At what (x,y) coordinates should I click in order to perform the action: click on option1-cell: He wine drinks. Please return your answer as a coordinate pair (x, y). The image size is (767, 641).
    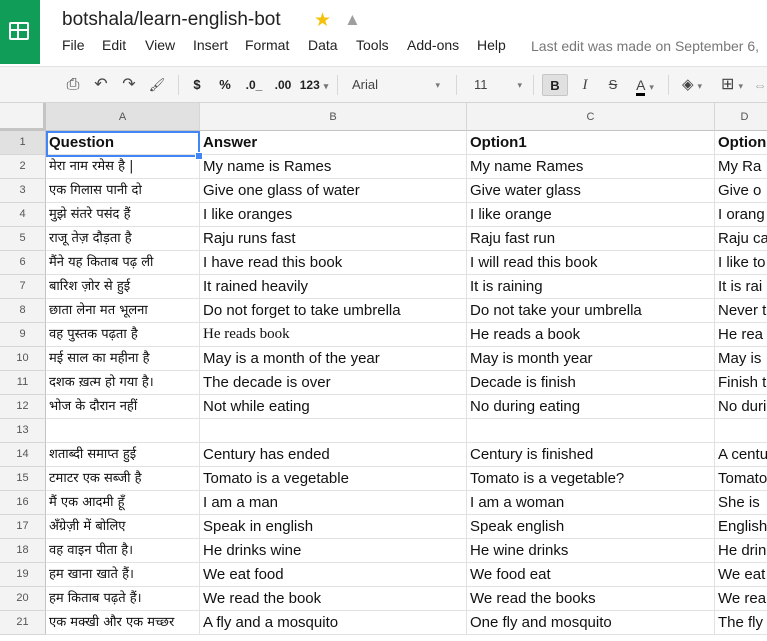
    Looking at the image, I should click on (591, 551).